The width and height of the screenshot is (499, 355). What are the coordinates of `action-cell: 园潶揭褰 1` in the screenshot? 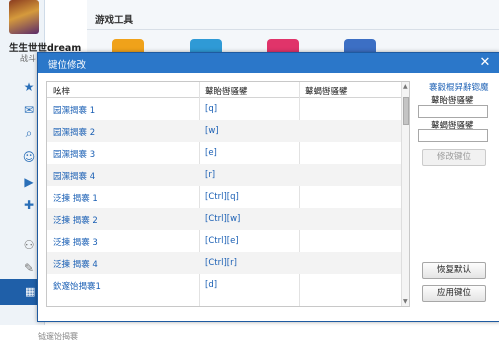 It's located at (74, 111).